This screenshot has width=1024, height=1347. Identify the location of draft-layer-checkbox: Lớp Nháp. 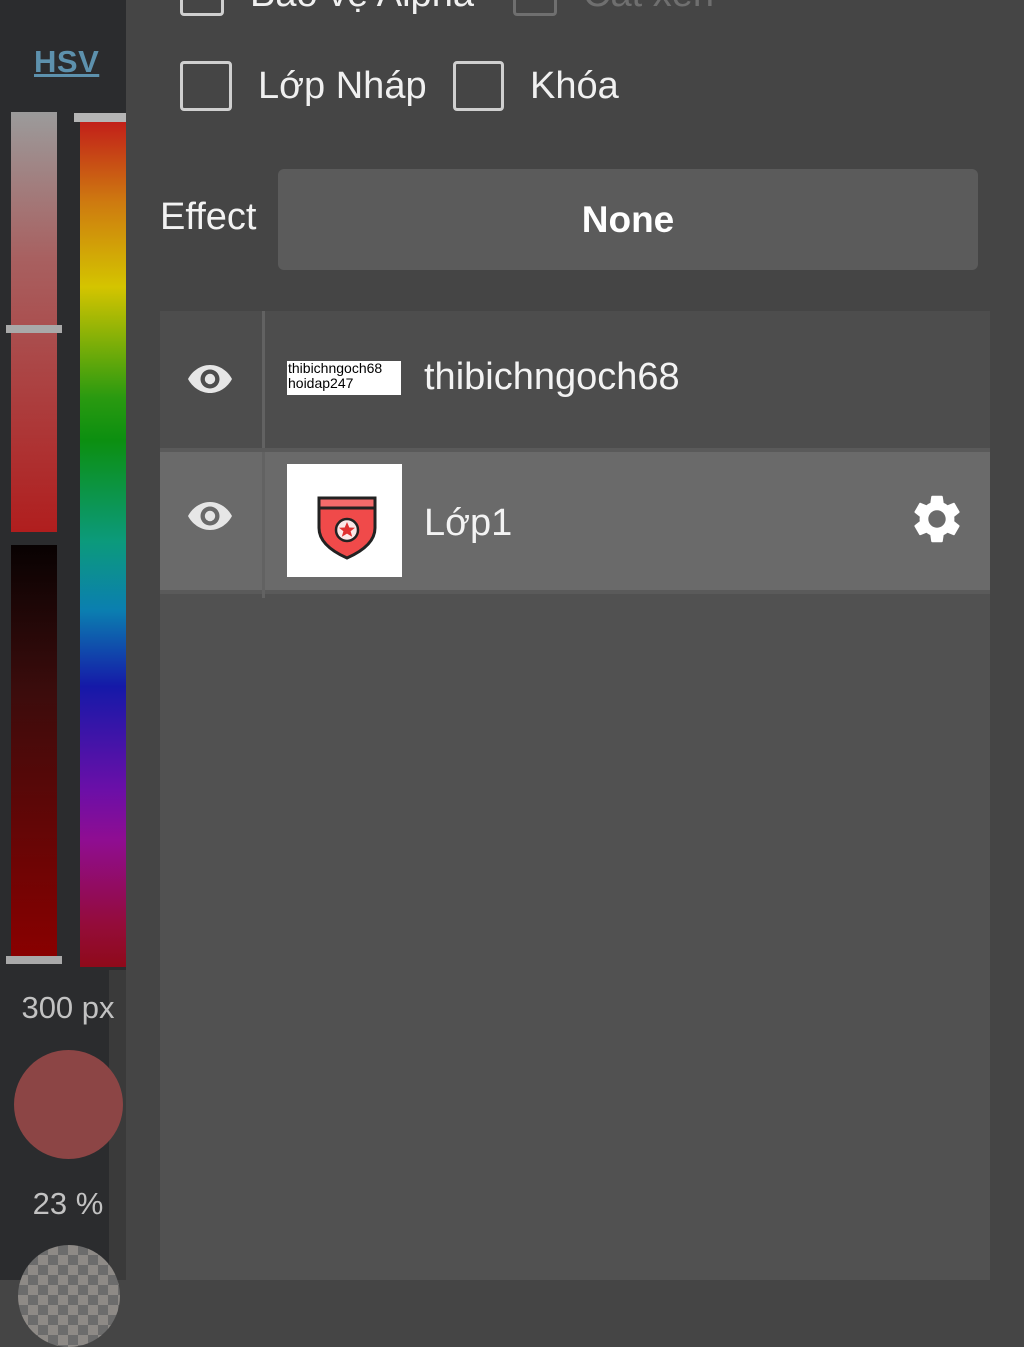
(303, 86).